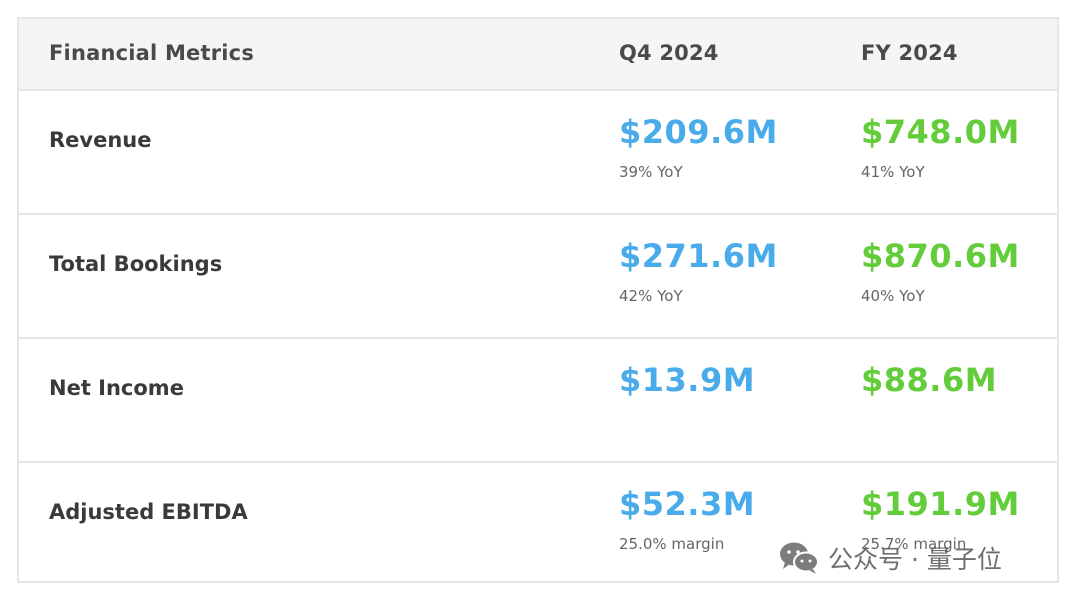 Image resolution: width=1080 pixels, height=602 pixels. What do you see at coordinates (698, 132) in the screenshot?
I see `q4-value: $209.6M` at bounding box center [698, 132].